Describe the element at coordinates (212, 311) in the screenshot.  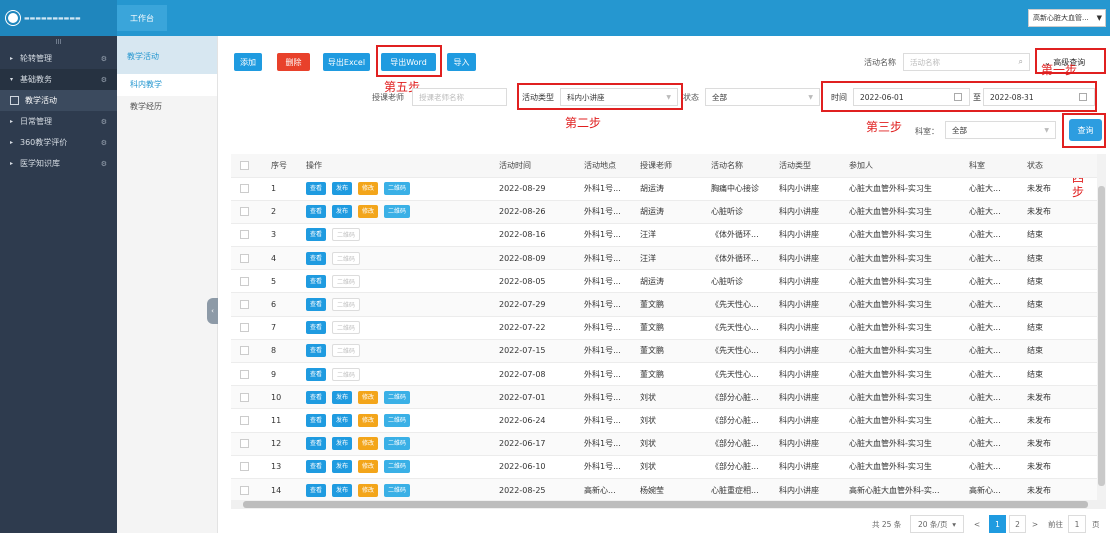
I see `collapse-handle: ‹` at that location.